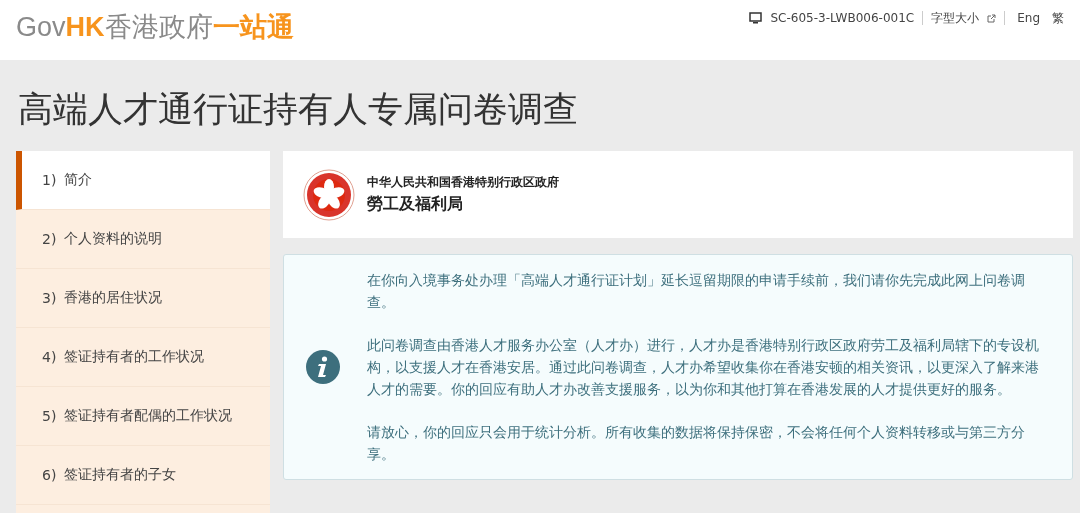 This screenshot has width=1080, height=513. What do you see at coordinates (113, 239) in the screenshot?
I see `step-label: 个人资料的说明` at bounding box center [113, 239].